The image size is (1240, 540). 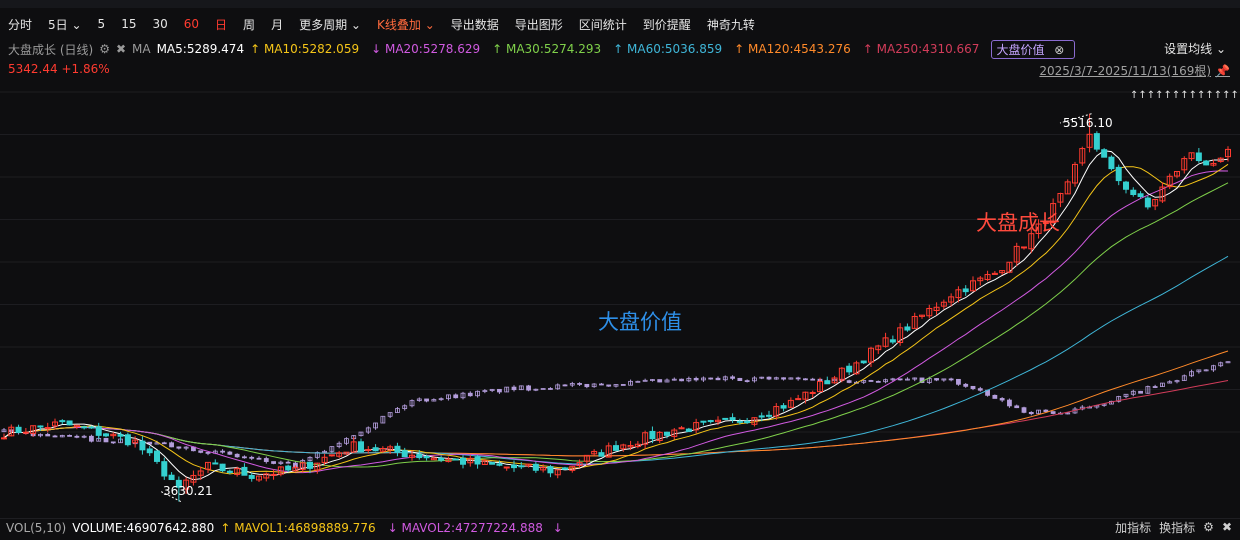 I want to click on period-5min: 5, so click(x=102, y=24).